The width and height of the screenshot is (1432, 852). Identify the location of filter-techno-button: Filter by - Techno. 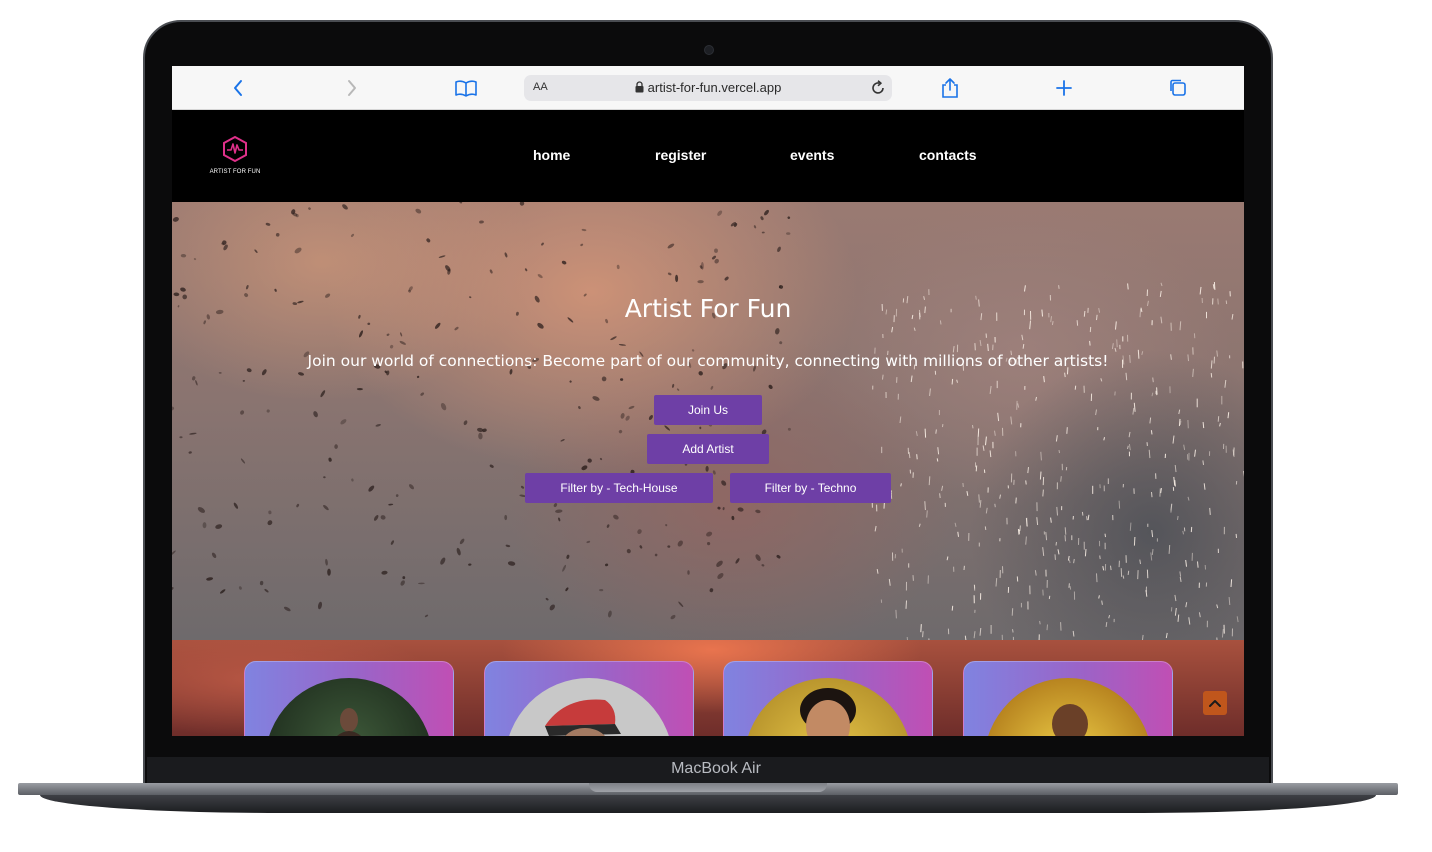
(810, 488).